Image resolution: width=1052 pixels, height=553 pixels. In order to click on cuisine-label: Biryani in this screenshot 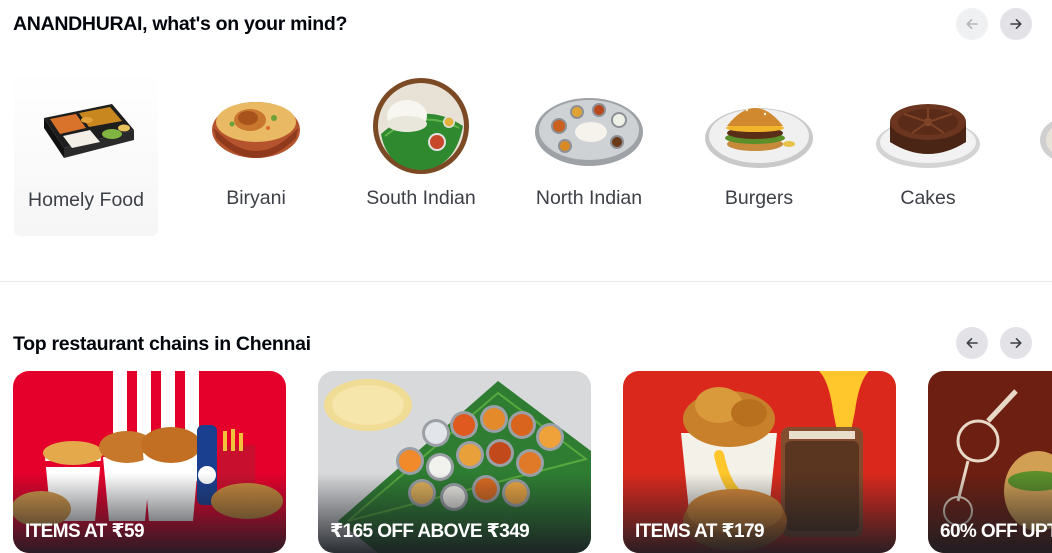, I will do `click(256, 198)`.